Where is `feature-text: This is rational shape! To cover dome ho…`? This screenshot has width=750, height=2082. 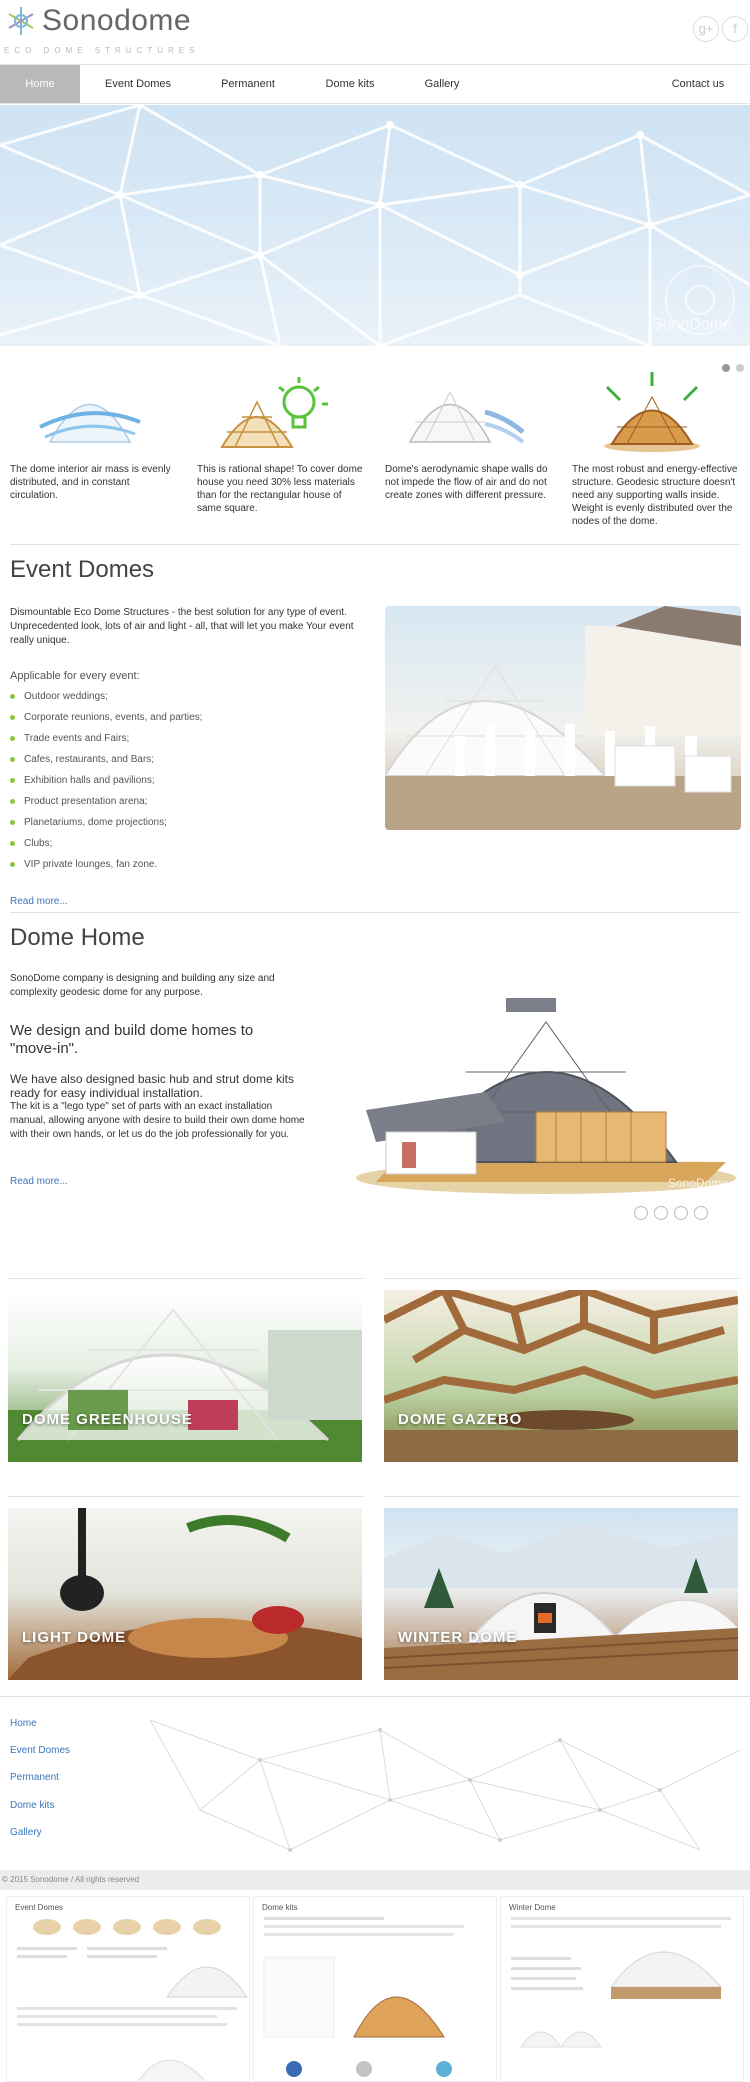 feature-text: This is rational shape! To cover dome ho… is located at coordinates (280, 489).